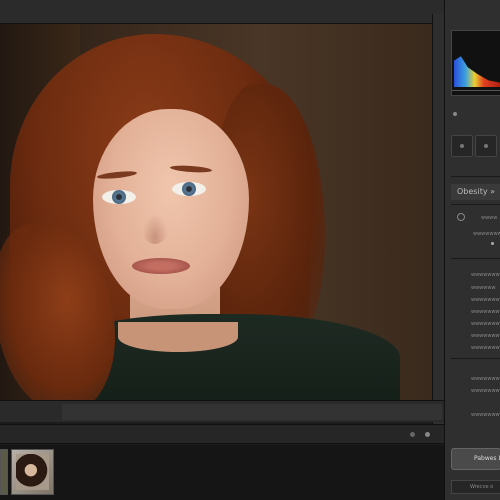 The height and width of the screenshot is (500, 500). What do you see at coordinates (161, 266) in the screenshot?
I see `portrait-lips` at bounding box center [161, 266].